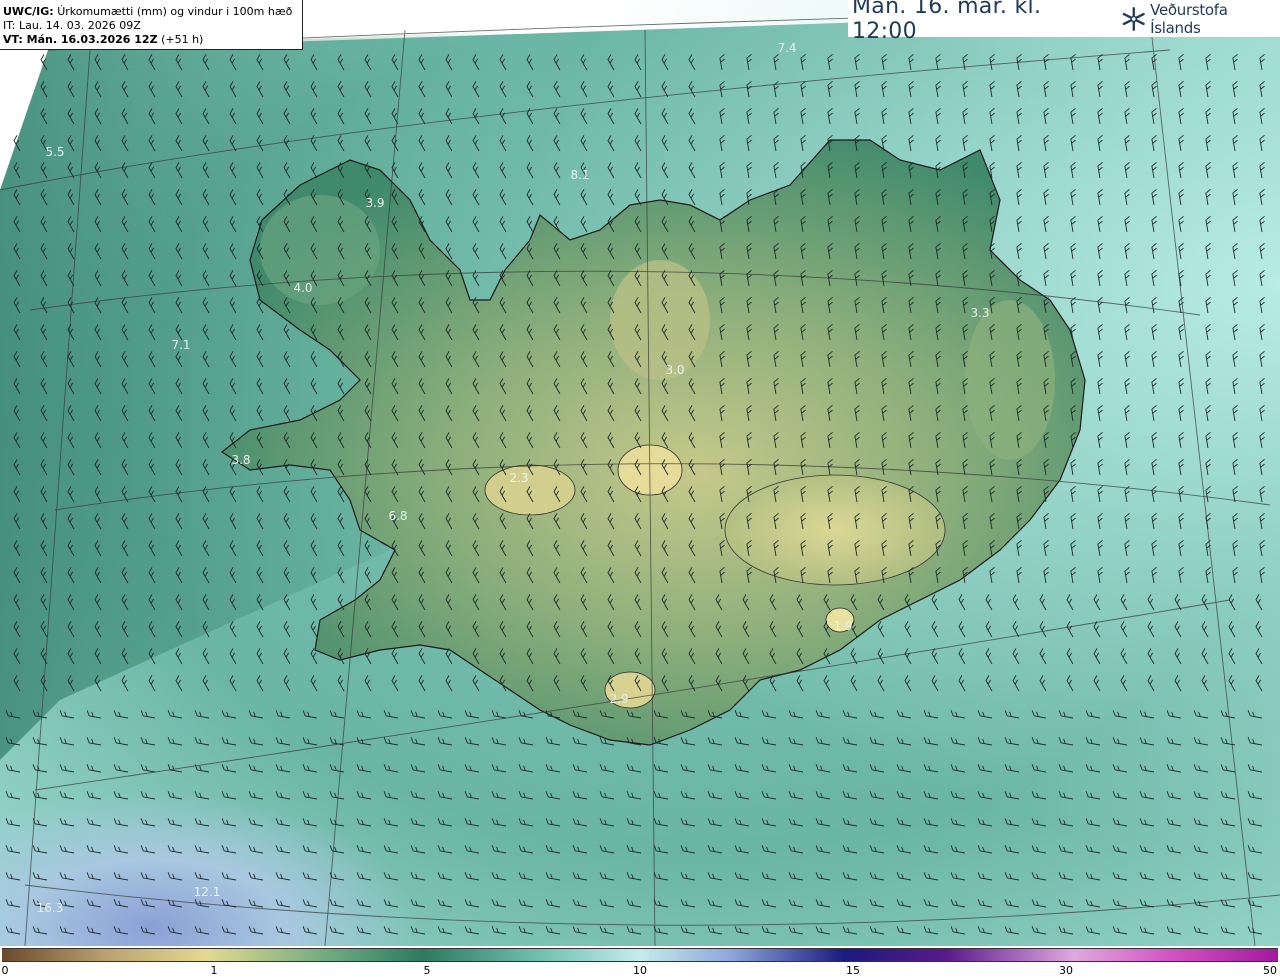  Describe the element at coordinates (207, 892) in the screenshot. I see `map-value-label: 12.1` at that location.